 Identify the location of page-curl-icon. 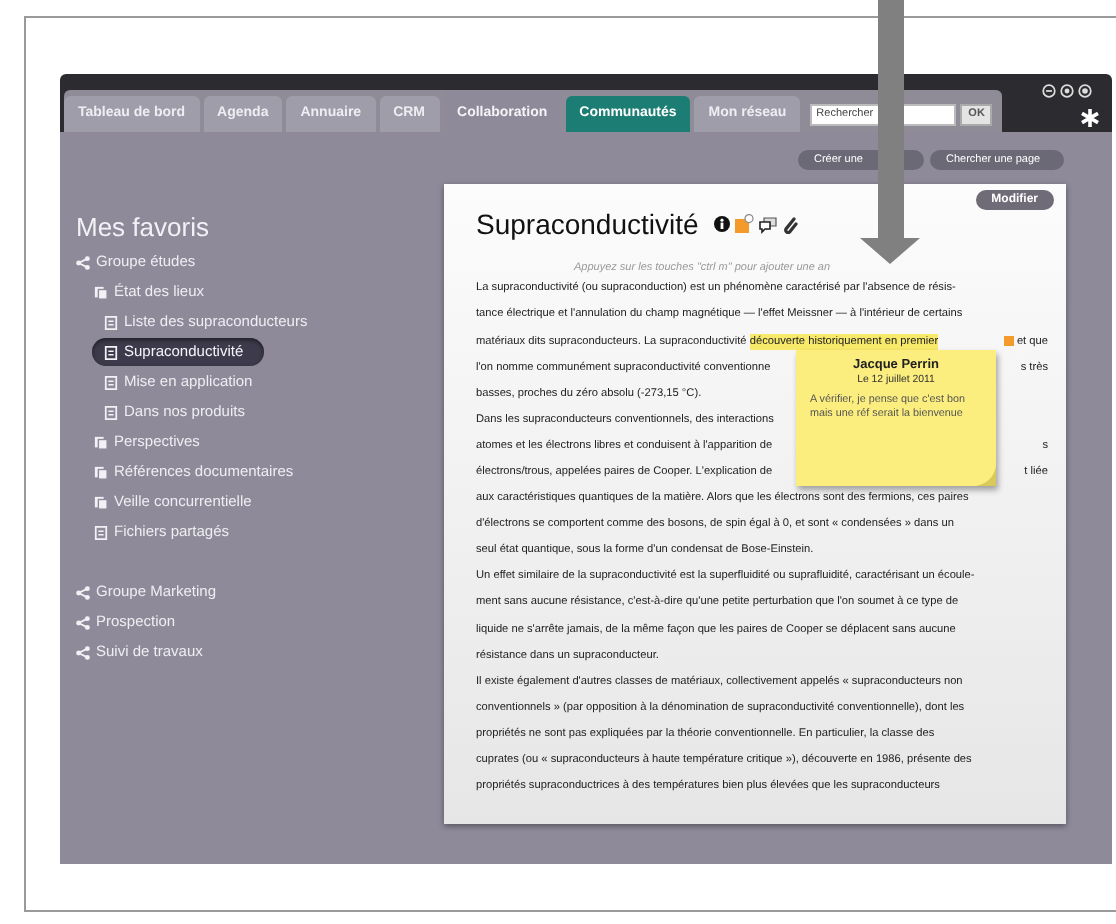
(986, 476).